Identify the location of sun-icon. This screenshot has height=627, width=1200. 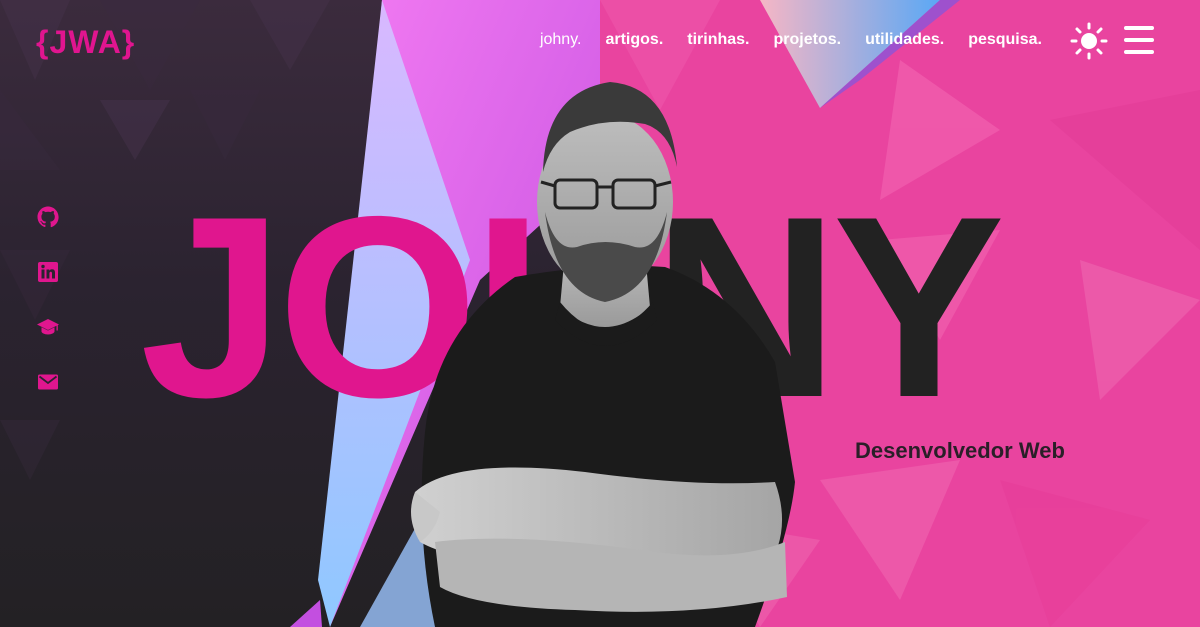
(1089, 41).